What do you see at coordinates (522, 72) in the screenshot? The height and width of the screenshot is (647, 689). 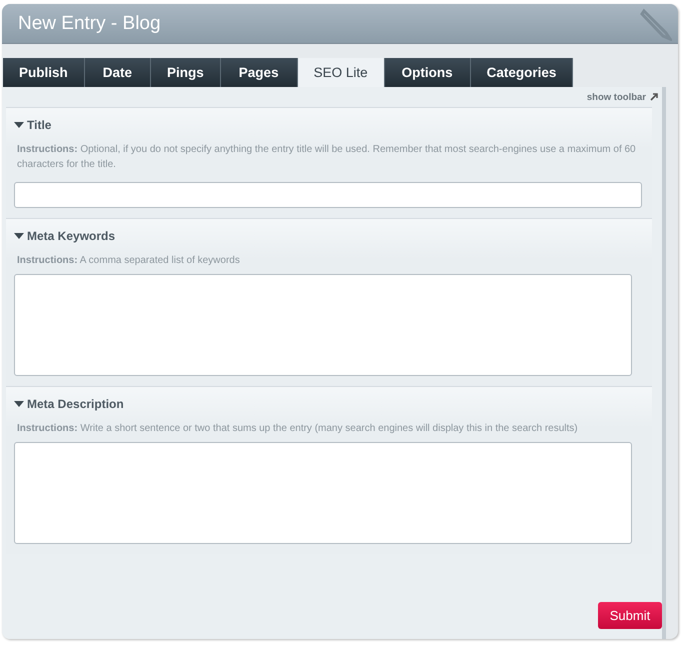 I see `tab: Categories` at bounding box center [522, 72].